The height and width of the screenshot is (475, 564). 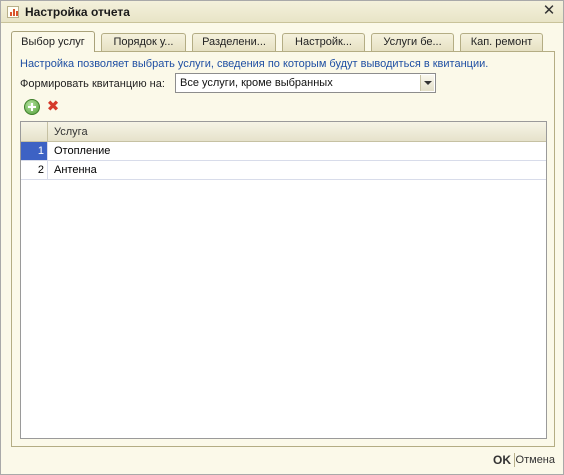 I want to click on tab-capital-repair: Кап. ремонт, so click(x=501, y=42).